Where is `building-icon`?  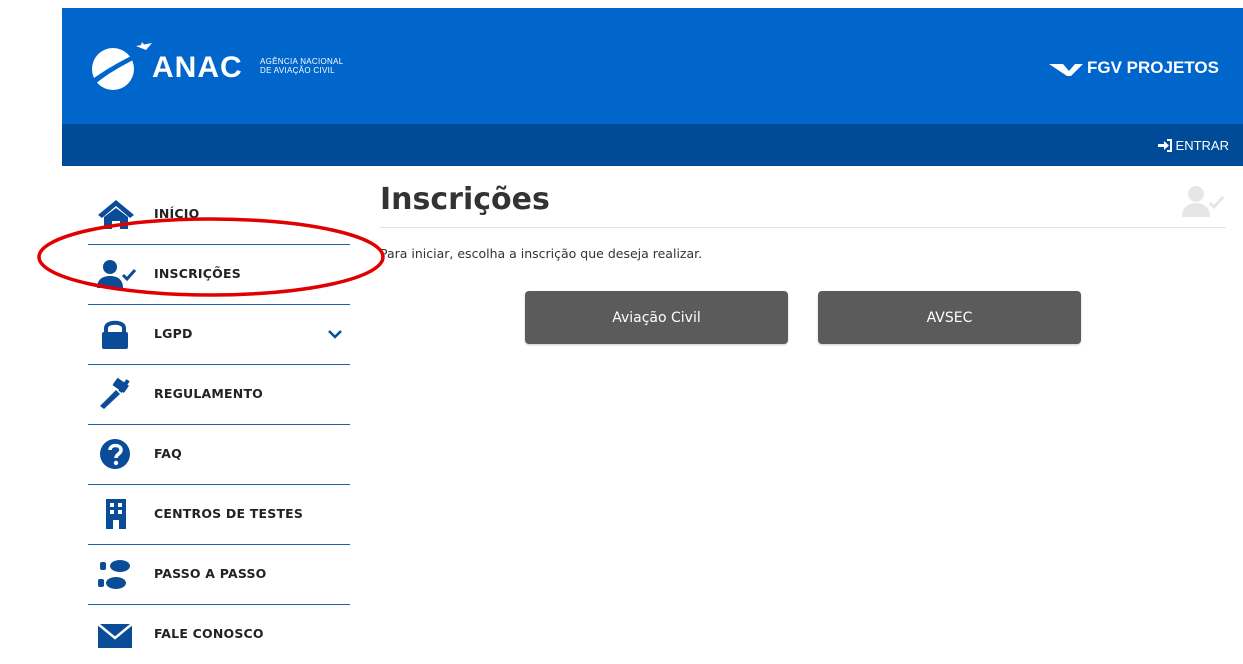 building-icon is located at coordinates (116, 514).